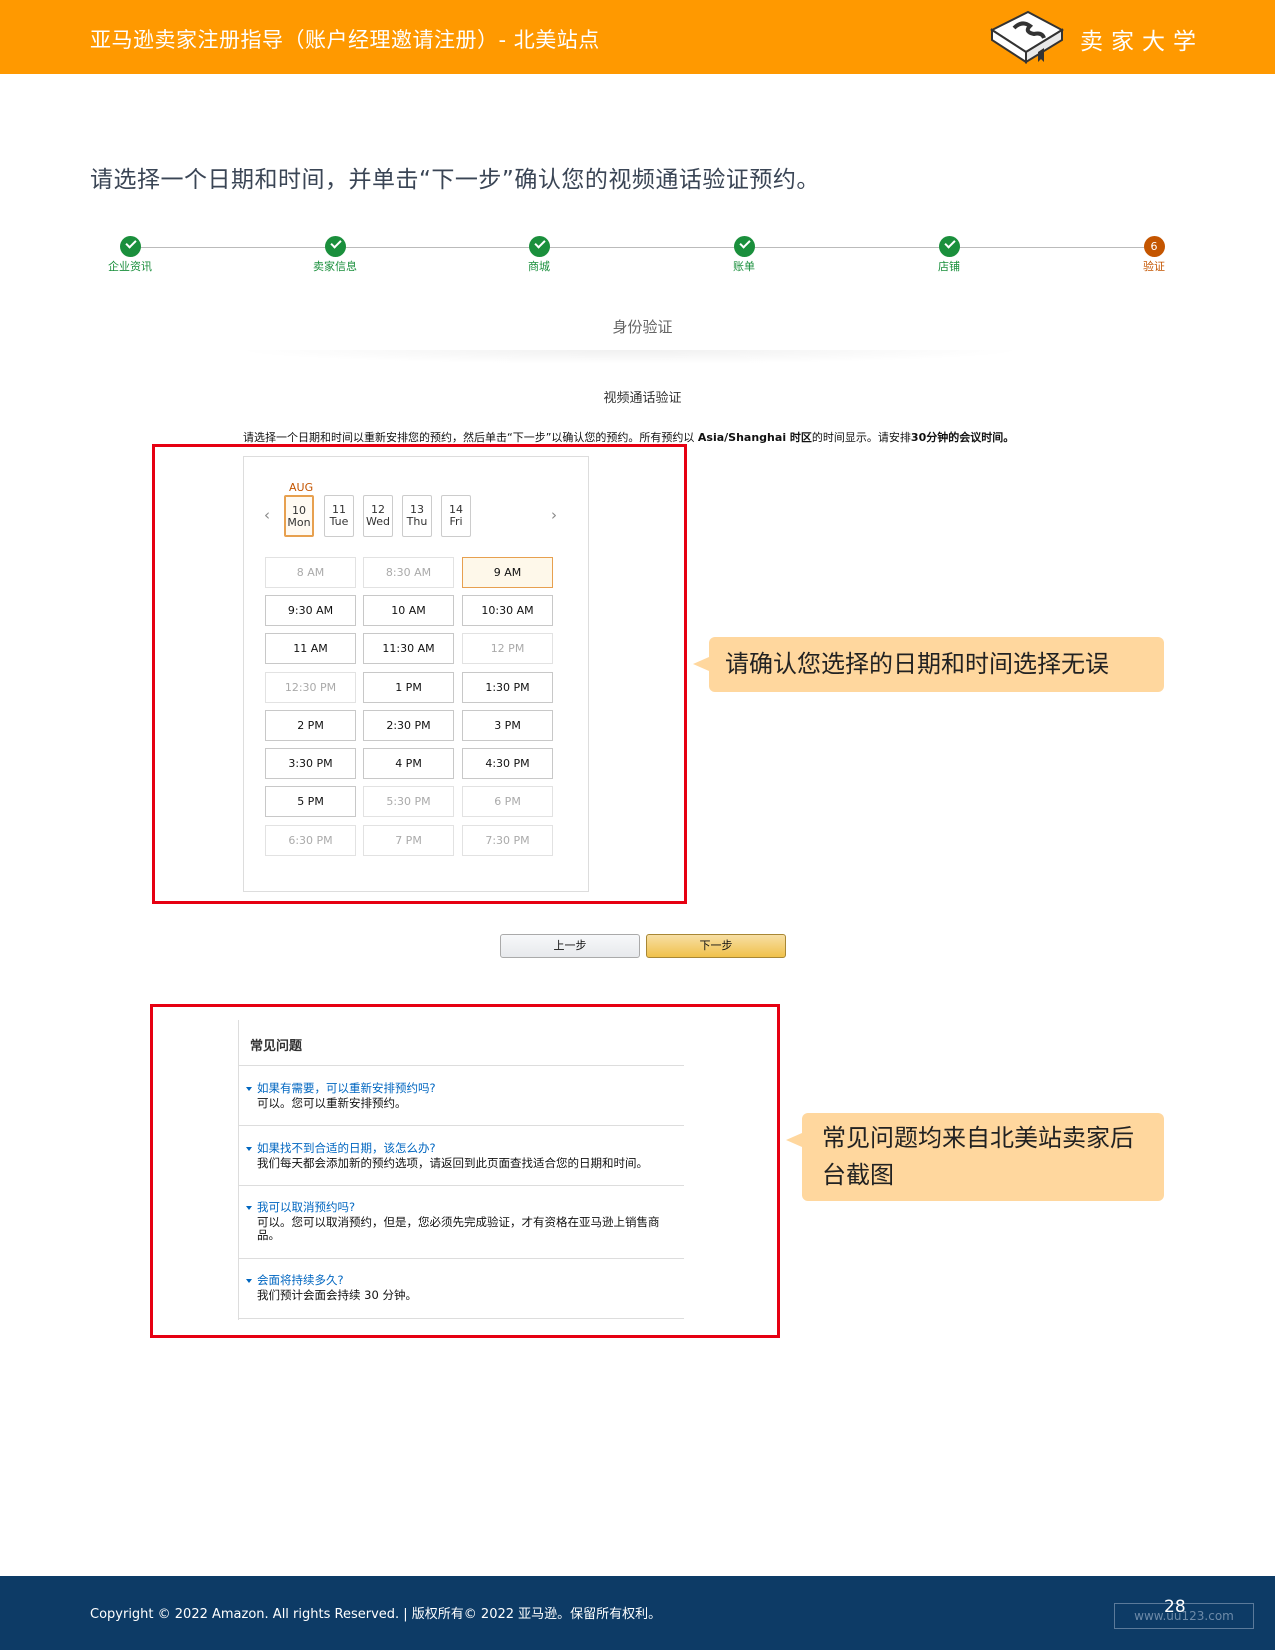 The height and width of the screenshot is (1650, 1275). Describe the element at coordinates (332, 1103) in the screenshot. I see `faq-answer: 可以。您可以重新安排预约。` at that location.